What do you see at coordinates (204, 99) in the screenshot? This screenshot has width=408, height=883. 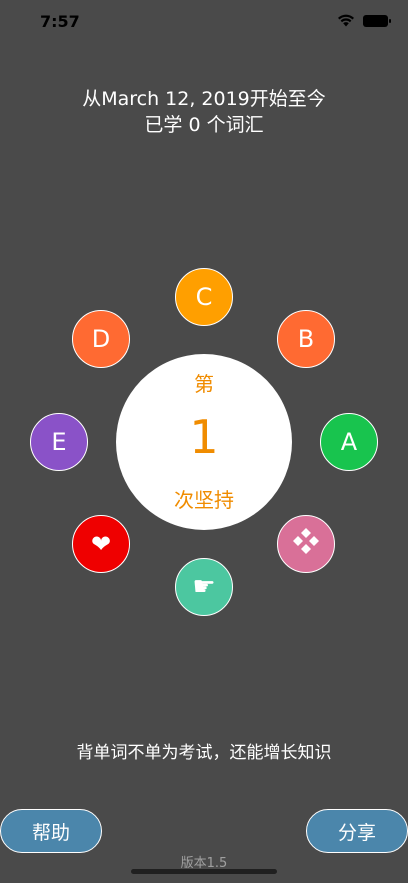 I see `start-date-text: 从March 12, 2019开始至今` at bounding box center [204, 99].